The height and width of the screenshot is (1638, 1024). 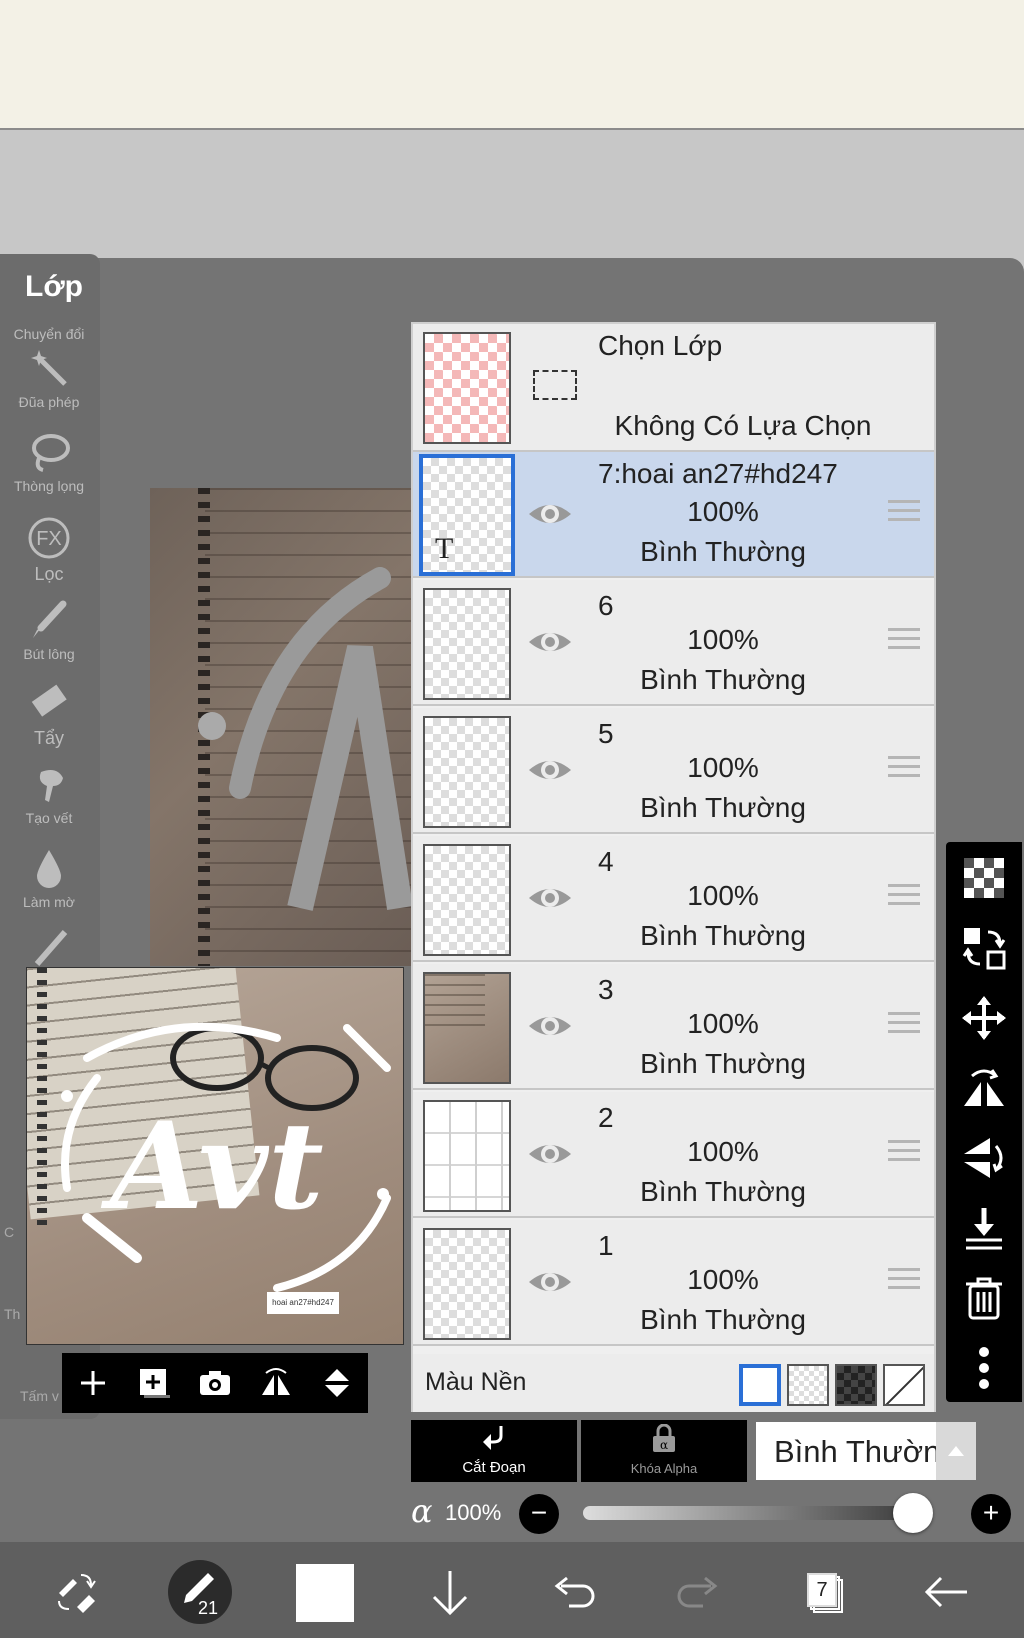 I want to click on layer-row-2: 2 100% Bình Thường, so click(x=673, y=1155).